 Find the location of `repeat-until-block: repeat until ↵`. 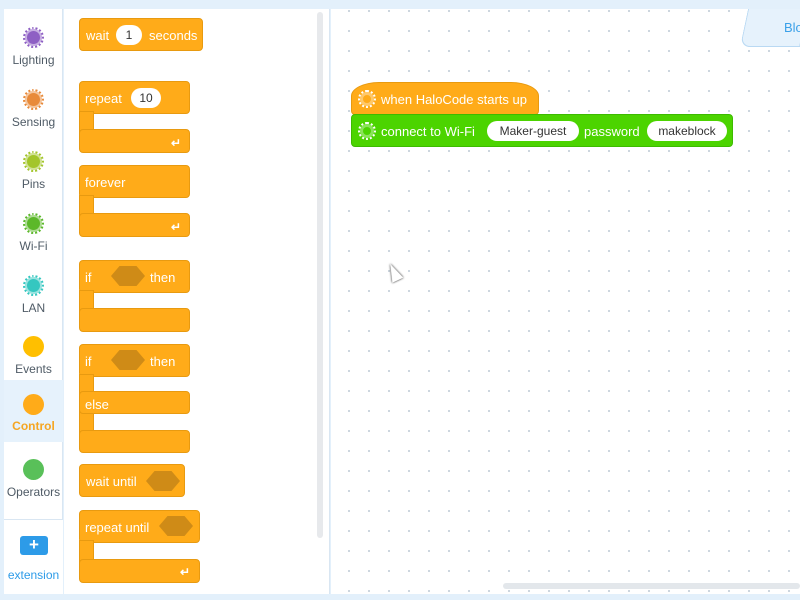

repeat-until-block: repeat until ↵ is located at coordinates (139, 547).